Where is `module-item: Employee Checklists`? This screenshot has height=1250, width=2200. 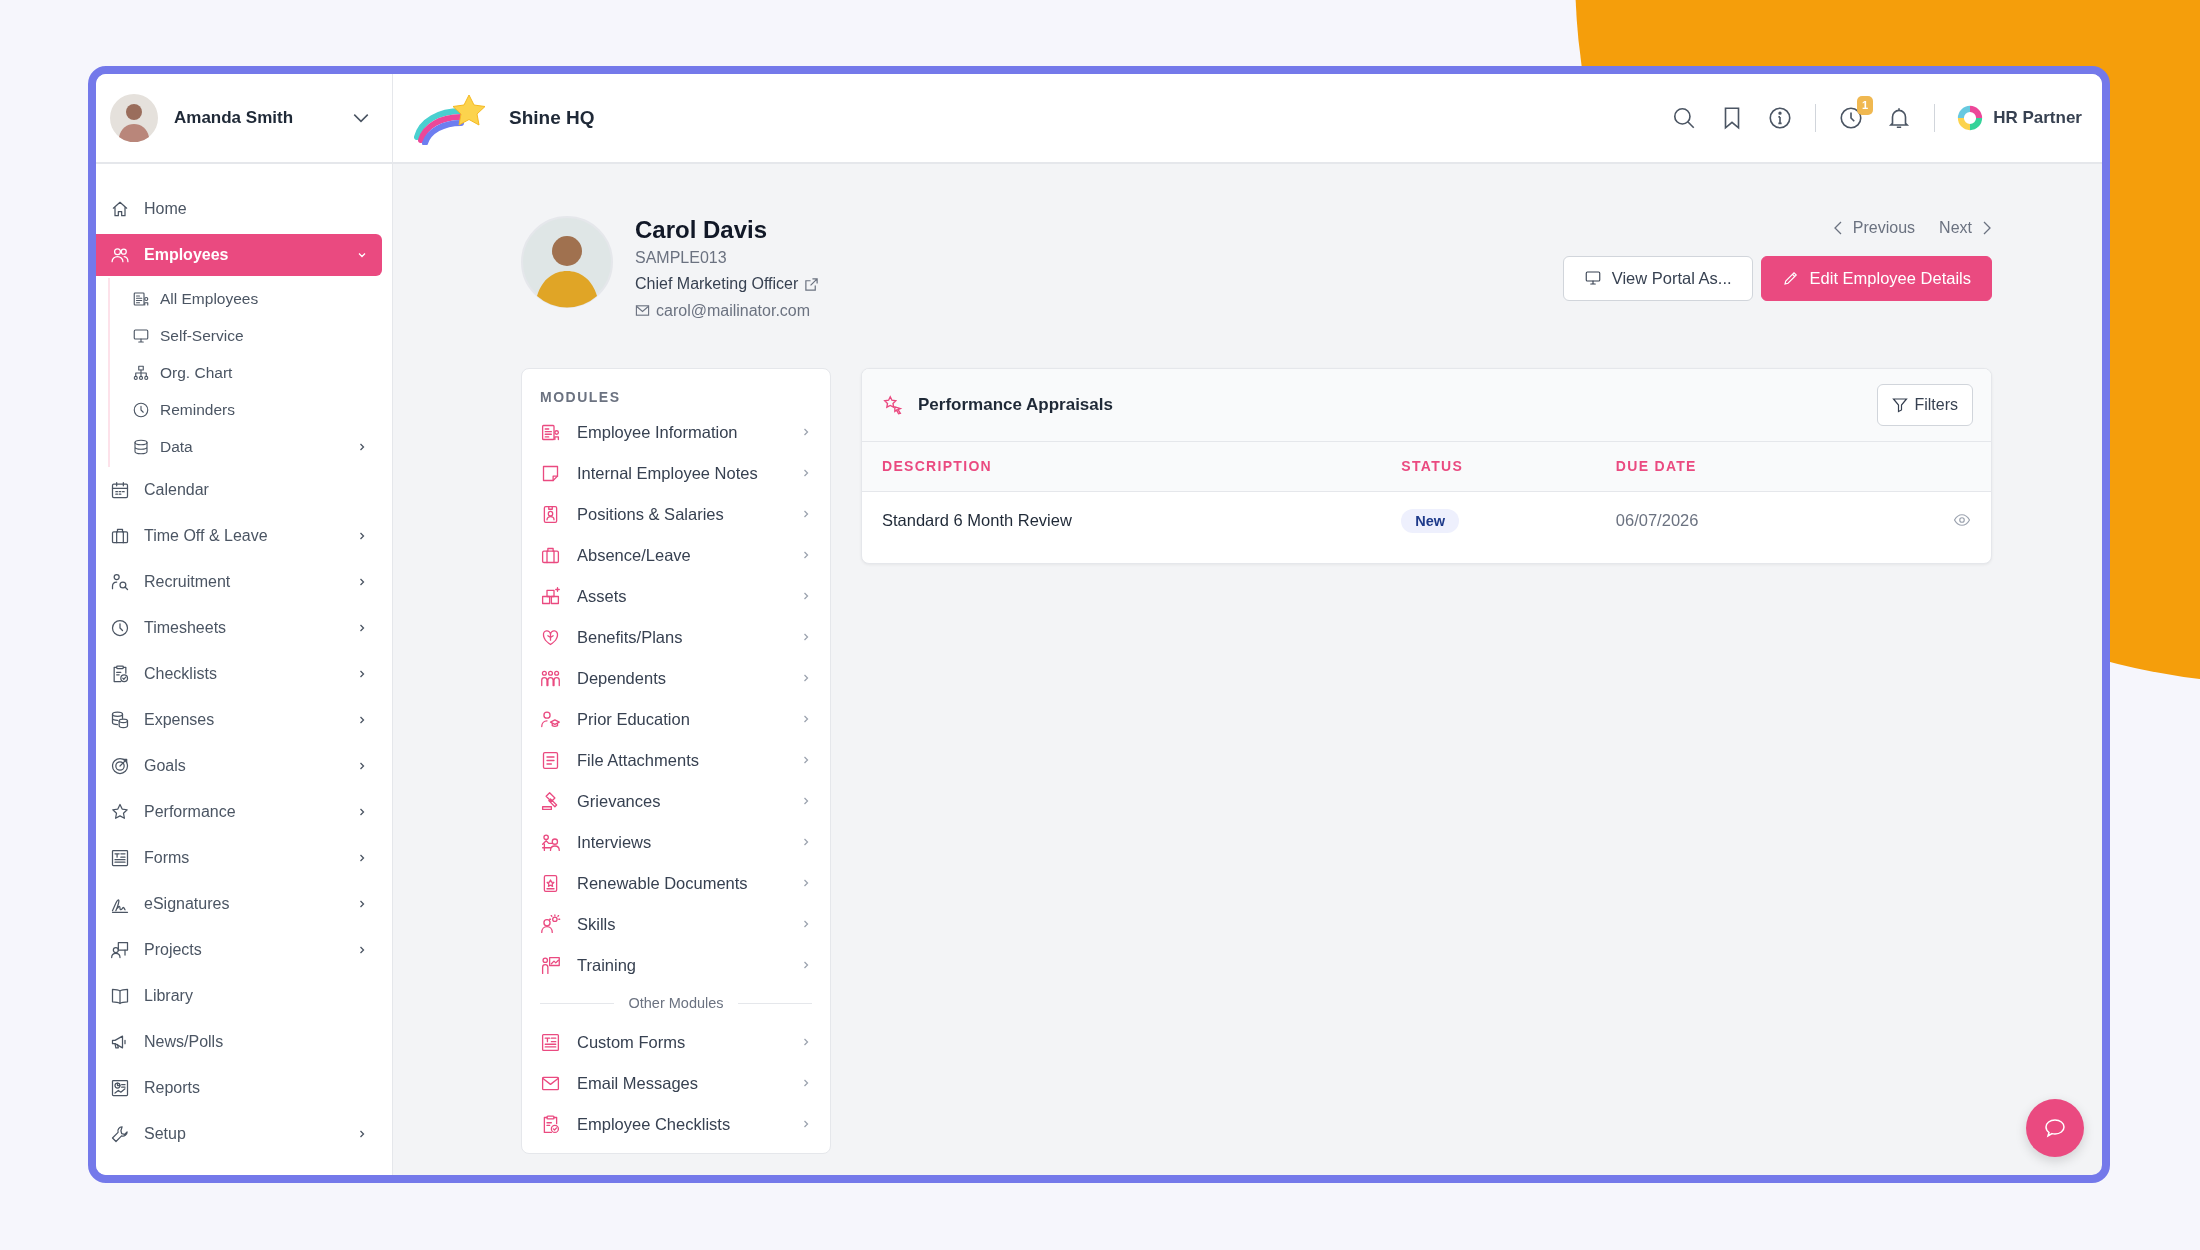
module-item: Employee Checklists is located at coordinates (676, 1124).